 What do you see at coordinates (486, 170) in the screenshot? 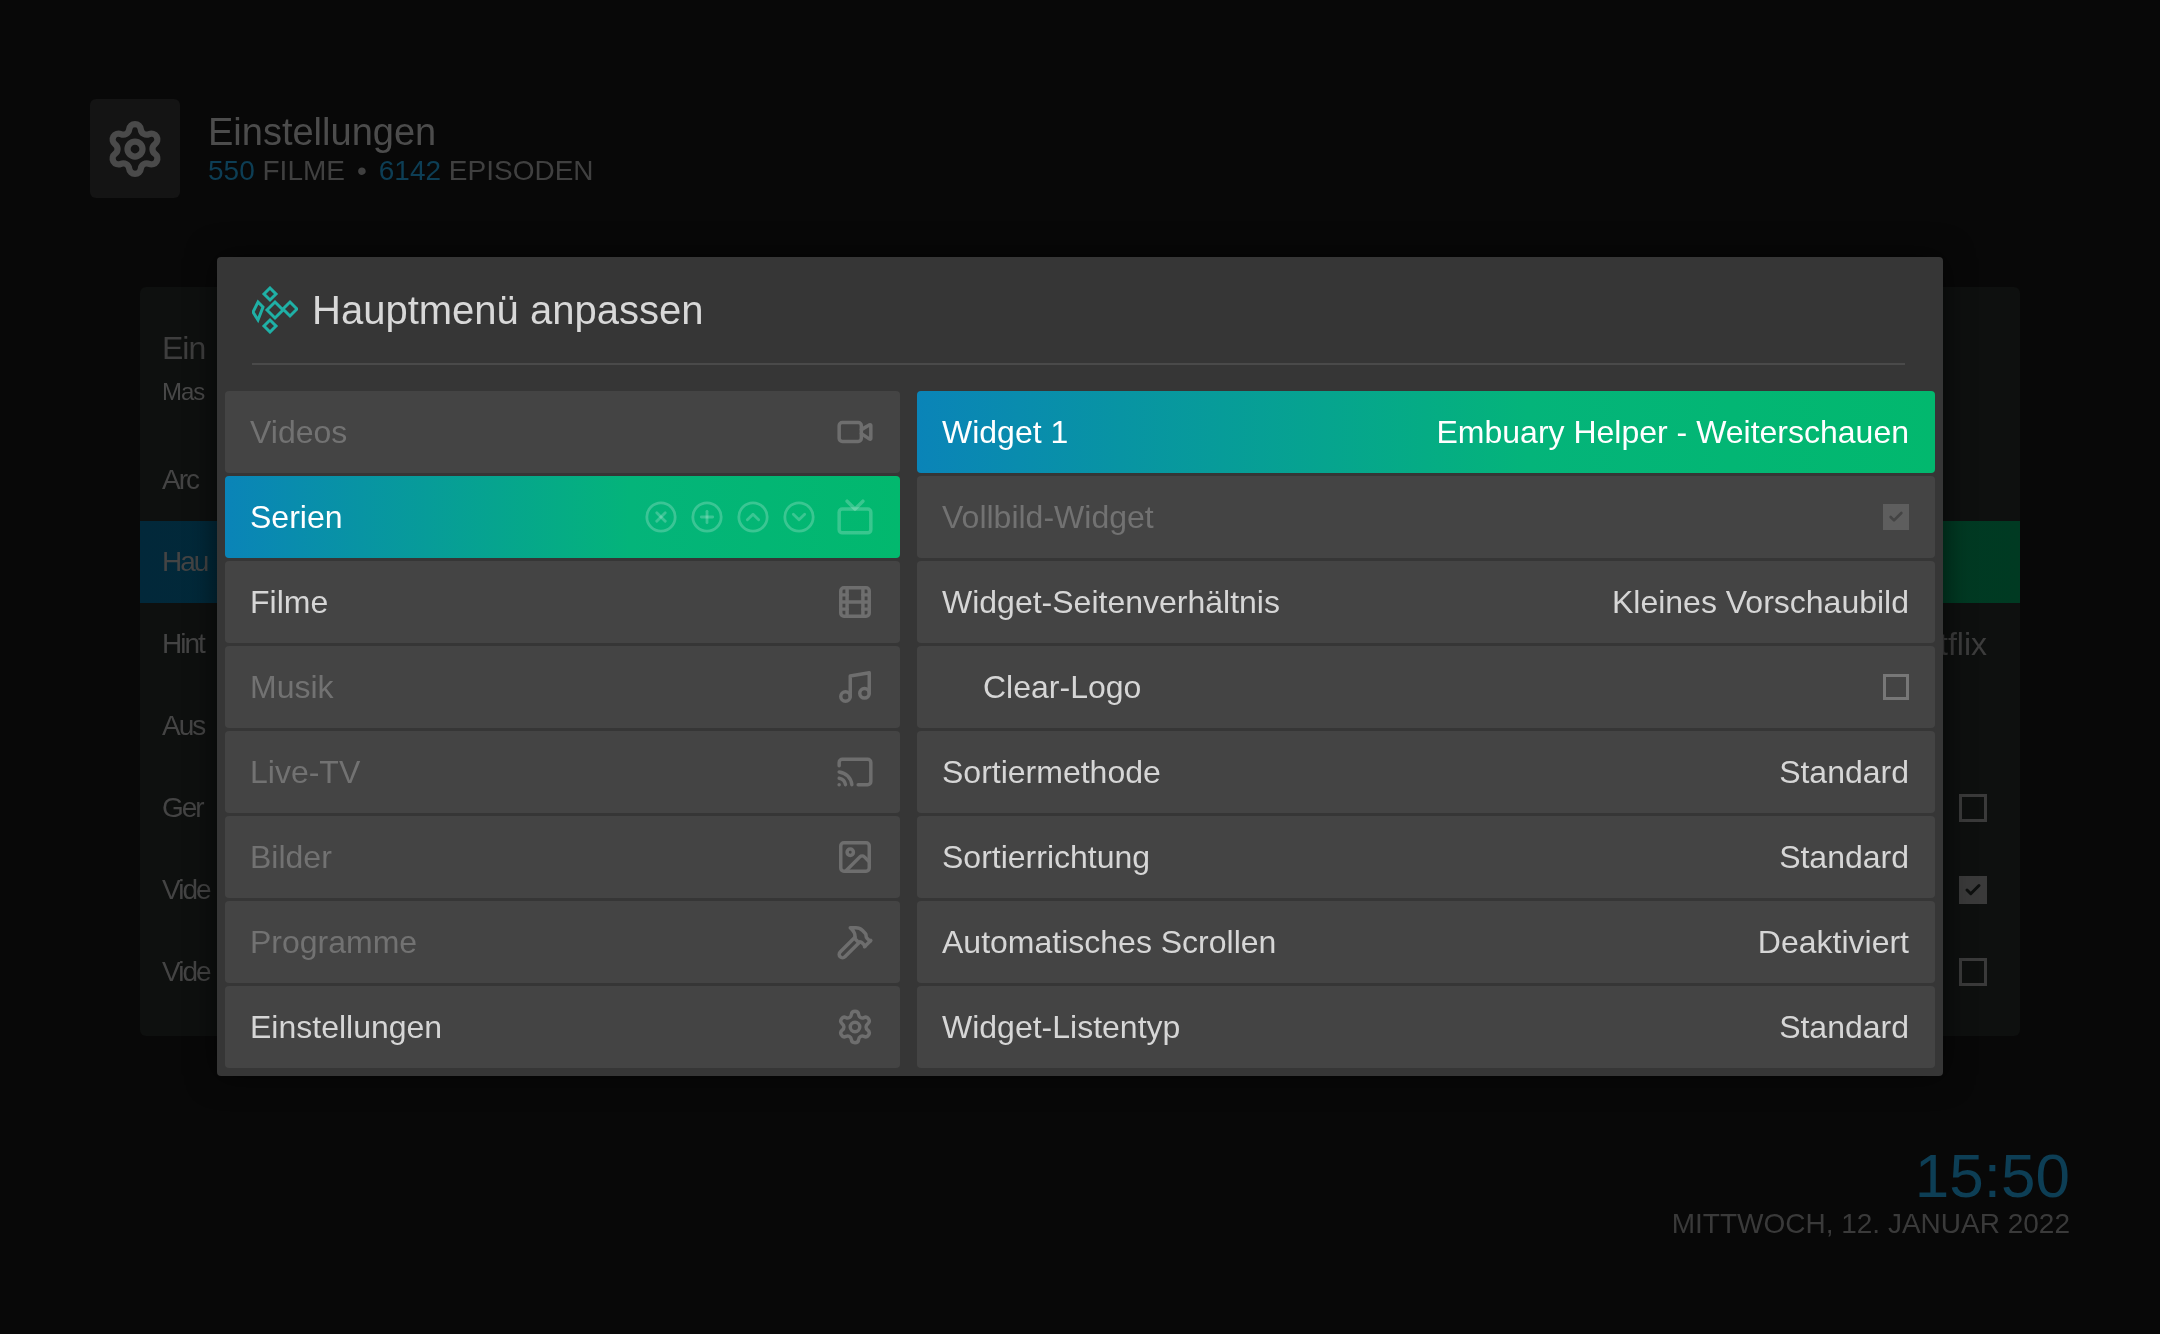
I see `library-count: 6142 EPISODEN` at bounding box center [486, 170].